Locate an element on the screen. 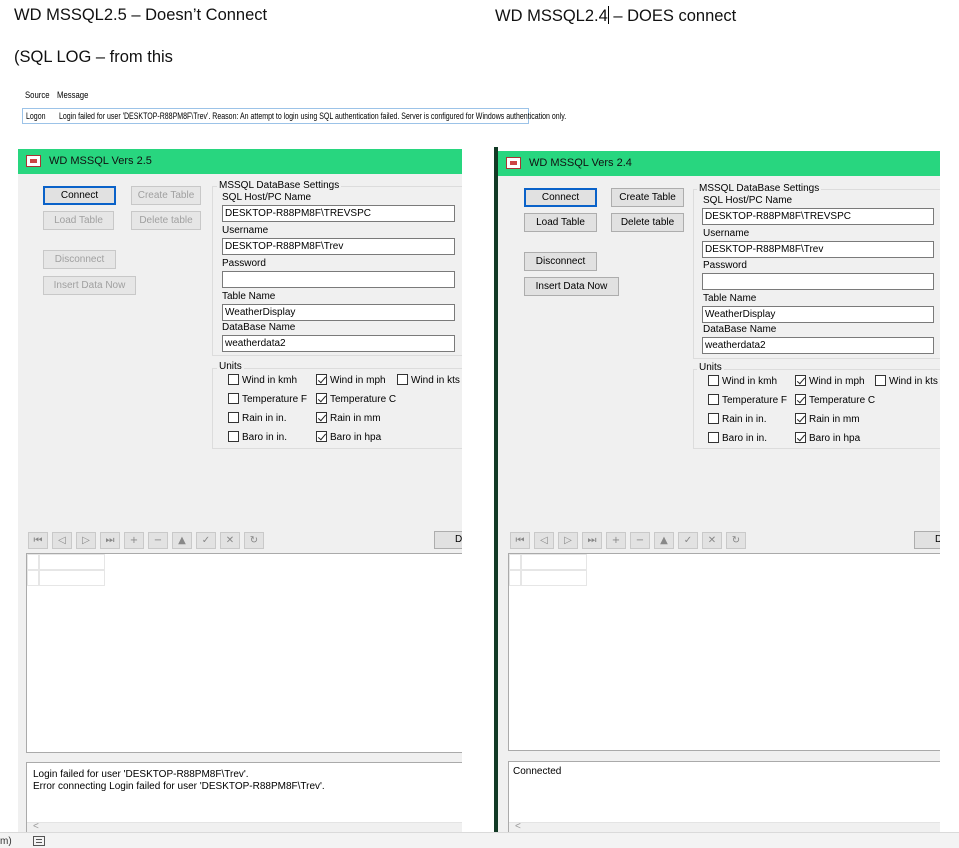  window-title: WD MSSQL Vers 2.5 is located at coordinates (100, 161).